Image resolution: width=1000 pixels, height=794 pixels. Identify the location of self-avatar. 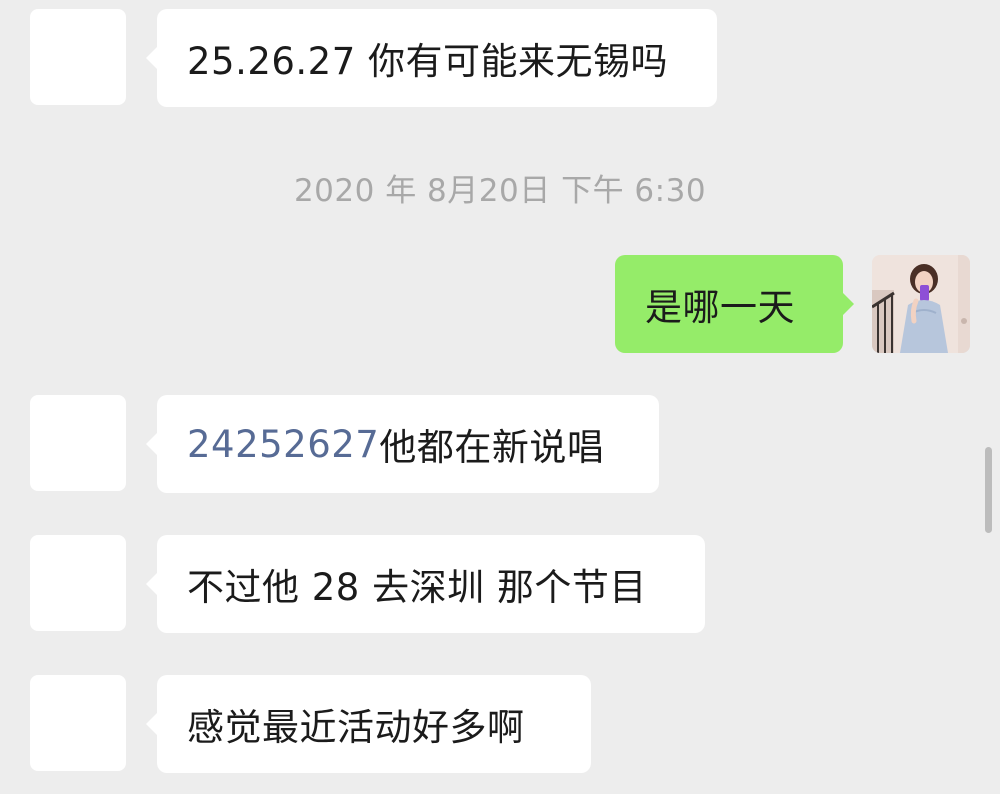
(921, 304).